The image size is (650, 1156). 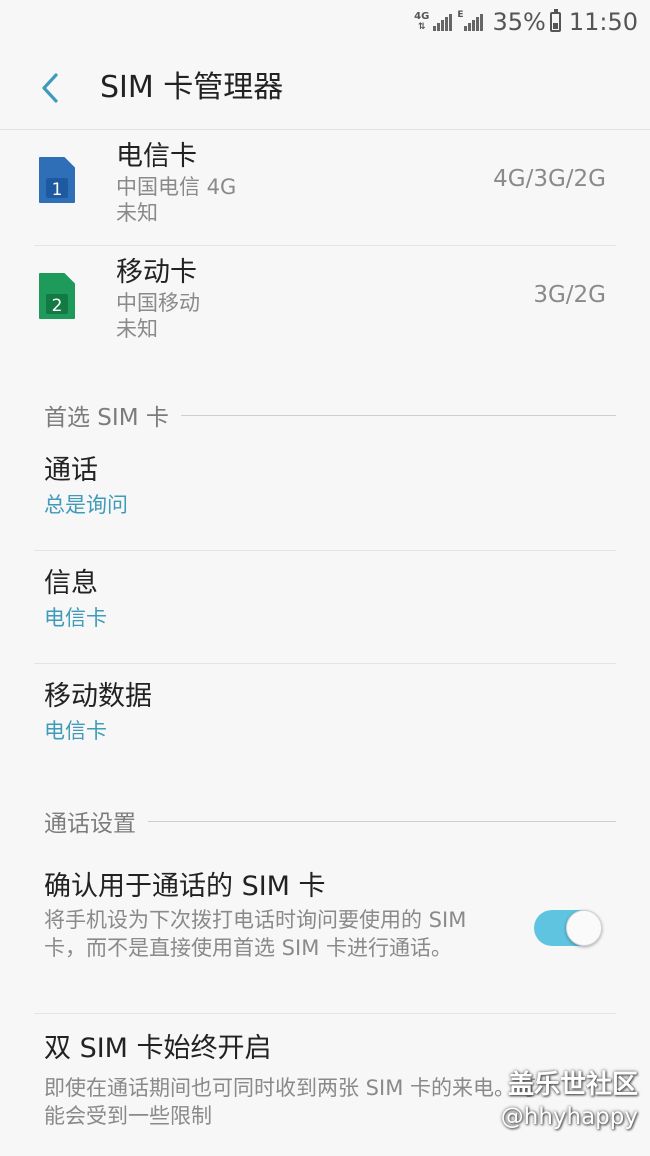 I want to click on battery-percent: 35%, so click(x=519, y=22).